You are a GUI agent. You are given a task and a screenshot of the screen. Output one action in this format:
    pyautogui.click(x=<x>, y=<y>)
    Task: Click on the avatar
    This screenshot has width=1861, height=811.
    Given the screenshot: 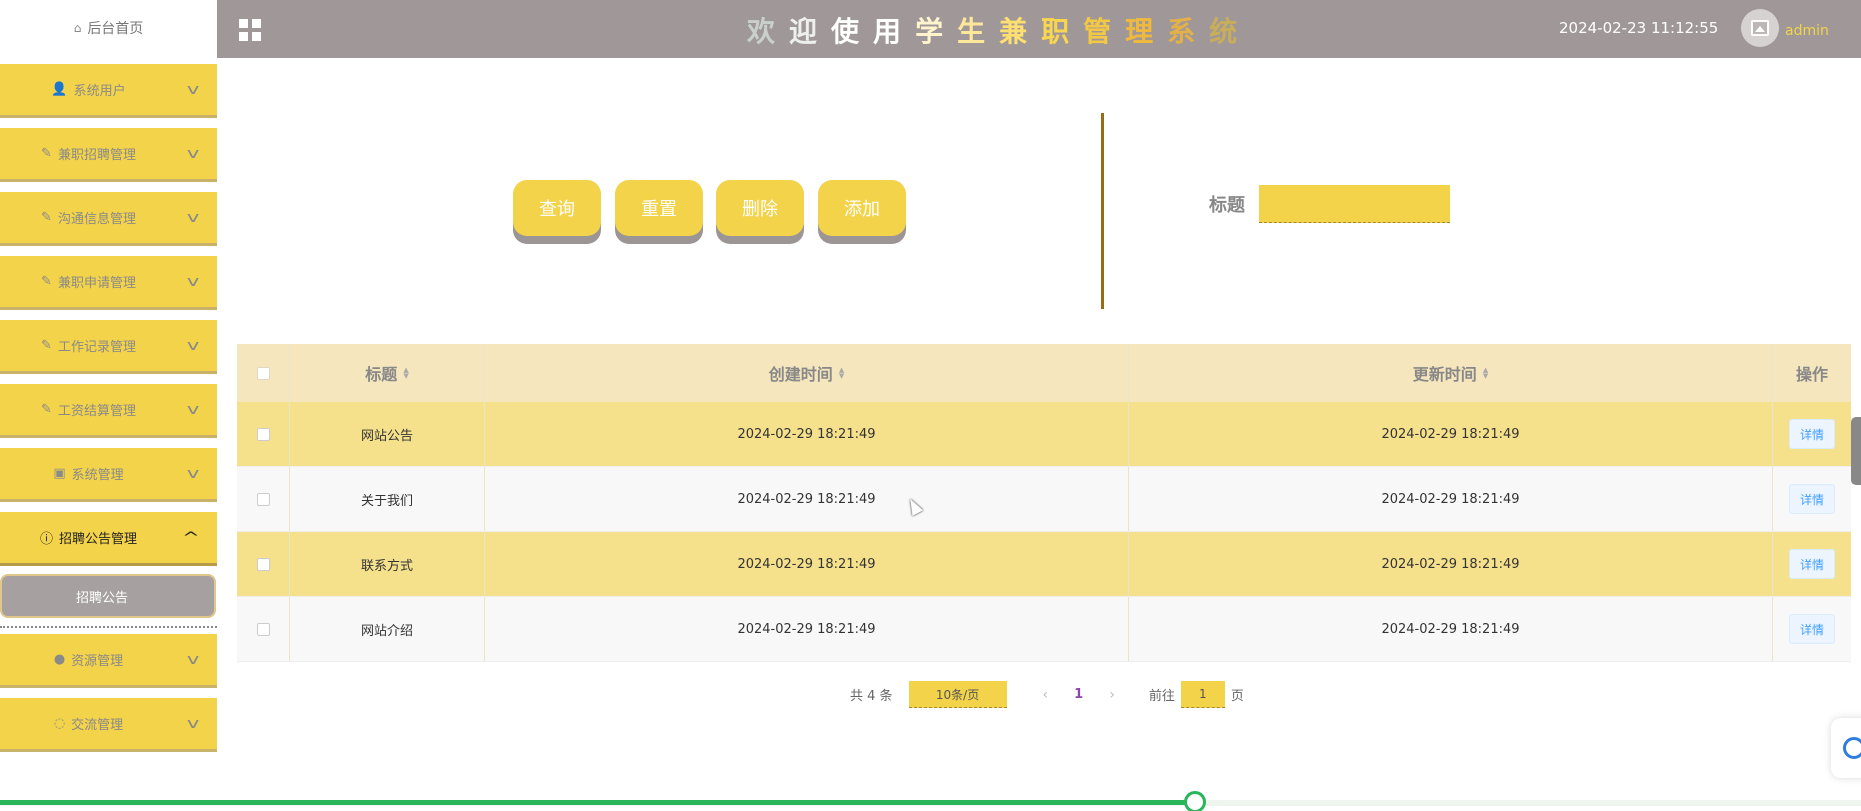 What is the action you would take?
    pyautogui.click(x=1760, y=28)
    